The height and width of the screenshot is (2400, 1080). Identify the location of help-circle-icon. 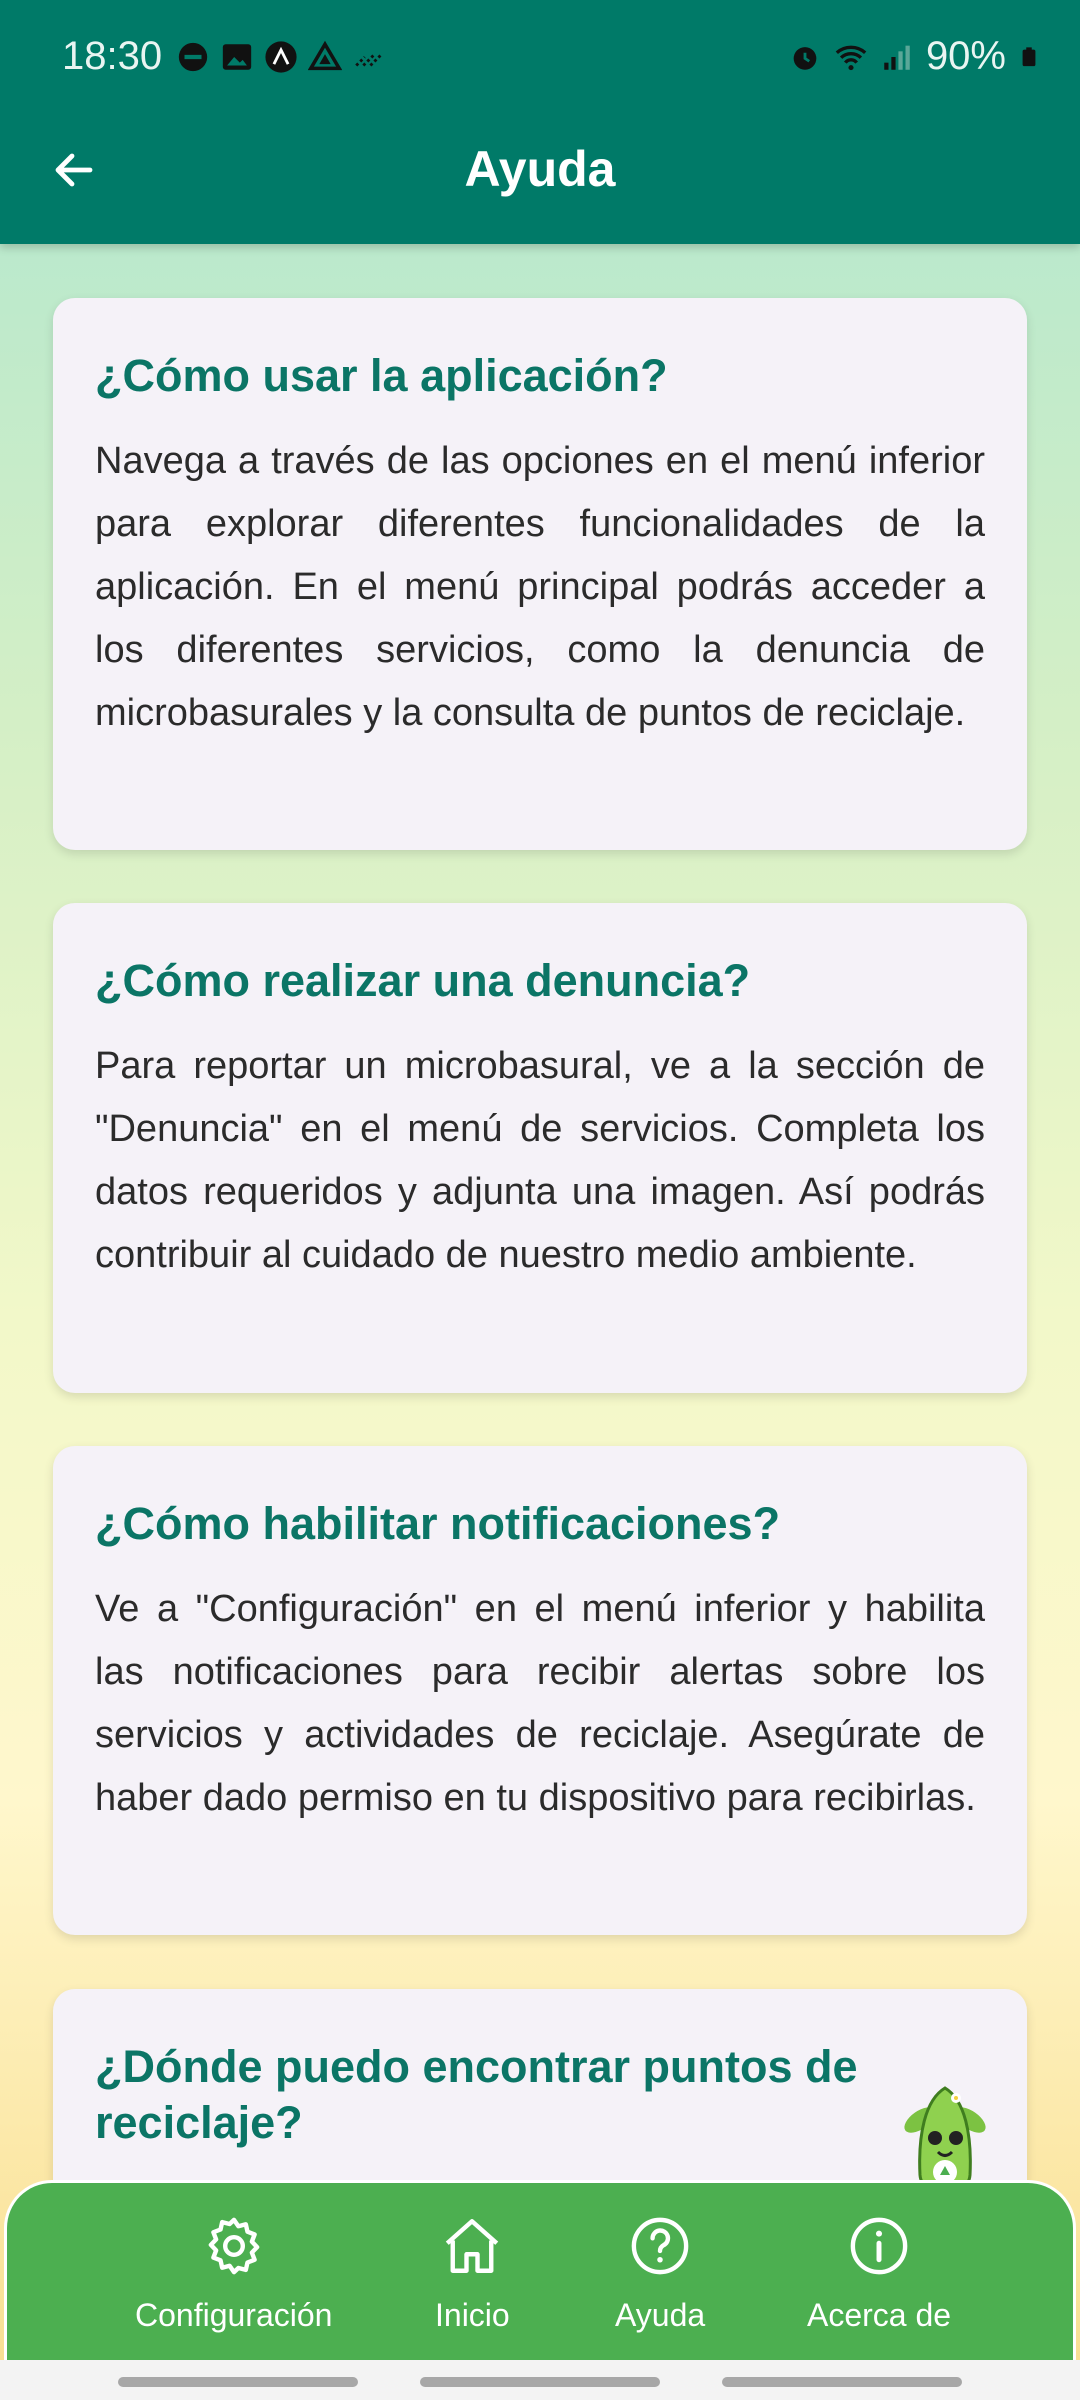
(660, 2246).